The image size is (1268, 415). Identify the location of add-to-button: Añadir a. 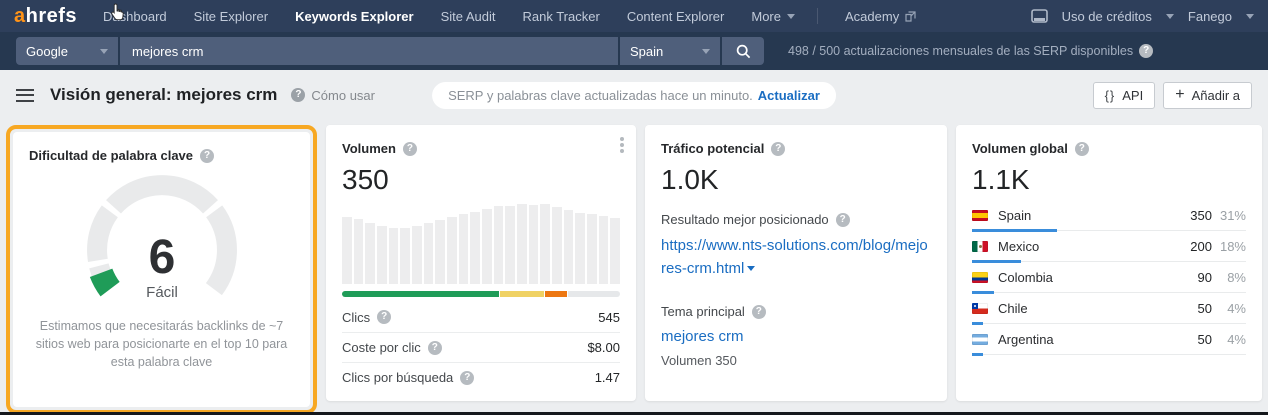
(1207, 95).